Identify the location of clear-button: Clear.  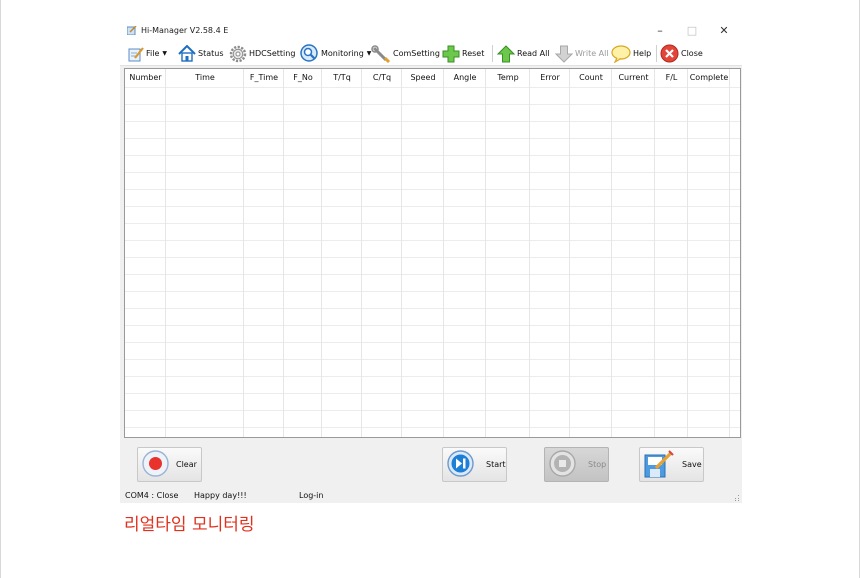
(169, 464).